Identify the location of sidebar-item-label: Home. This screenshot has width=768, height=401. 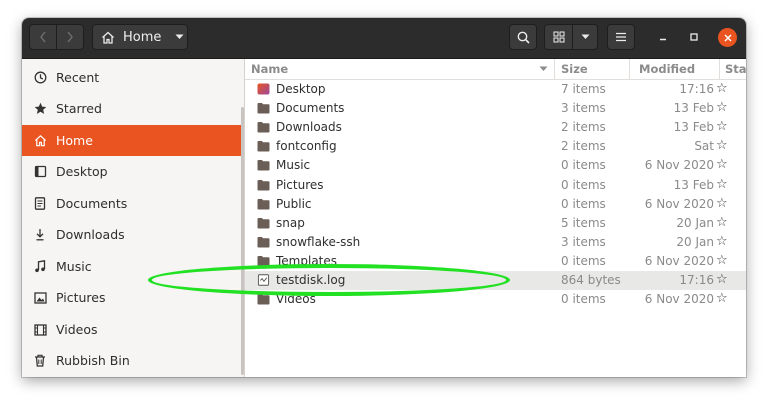
(74, 140).